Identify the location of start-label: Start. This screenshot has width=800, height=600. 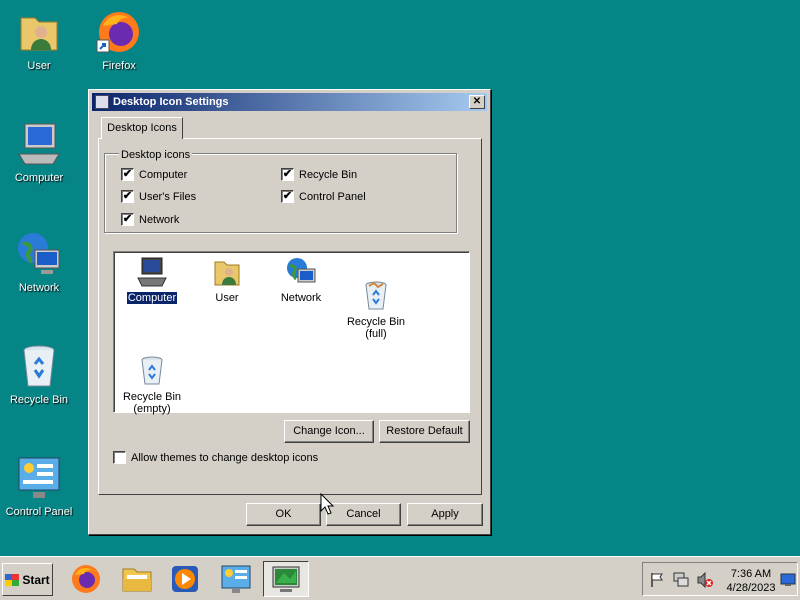
(36, 579).